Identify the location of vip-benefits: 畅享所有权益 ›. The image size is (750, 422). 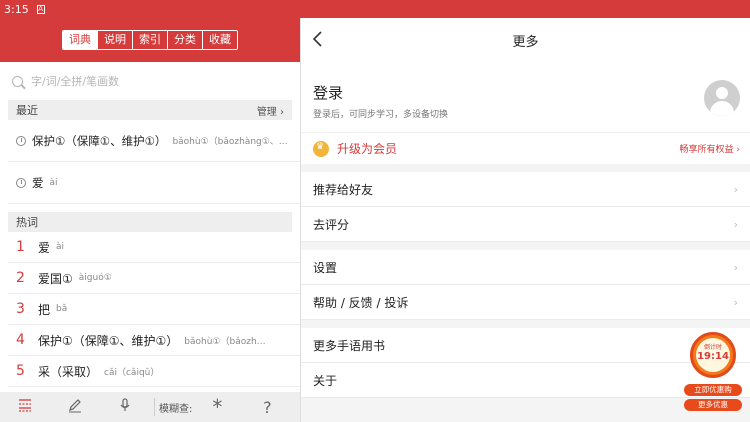
(709, 150).